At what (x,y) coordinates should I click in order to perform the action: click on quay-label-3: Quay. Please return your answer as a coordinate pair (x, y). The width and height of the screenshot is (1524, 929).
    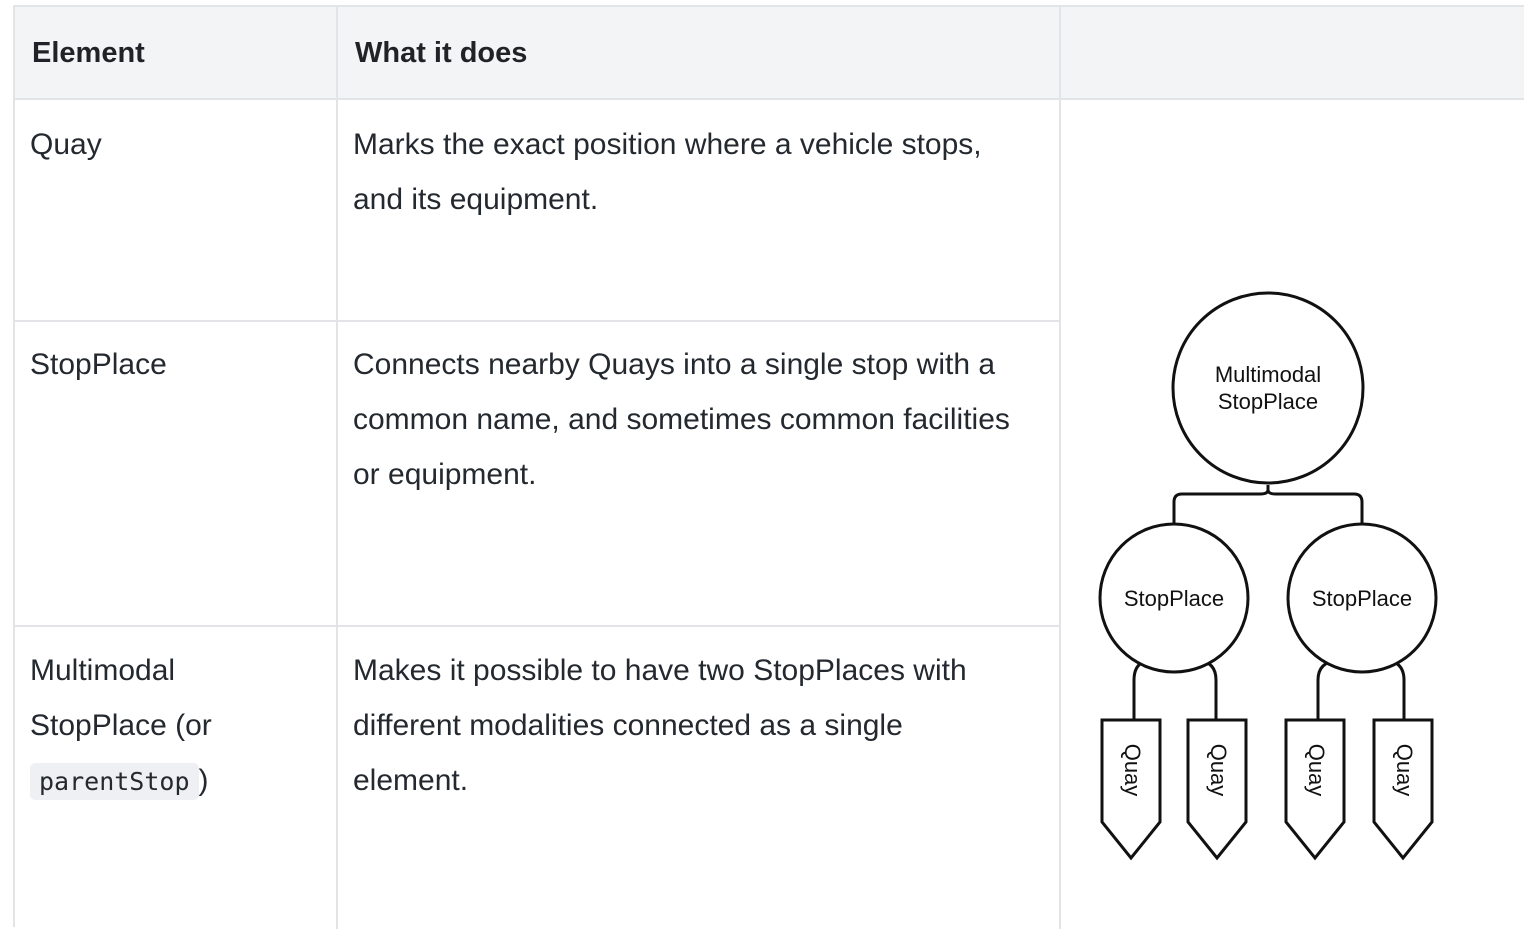
    Looking at the image, I should click on (1316, 770).